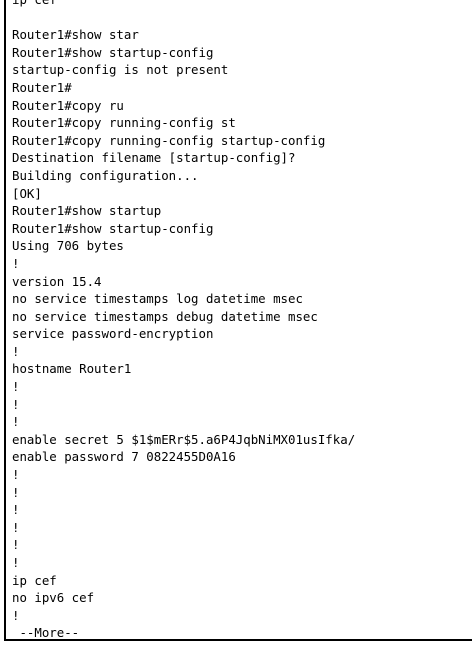 Image resolution: width=472 pixels, height=655 pixels. Describe the element at coordinates (124, 457) in the screenshot. I see `terminal-line: enable password 7 0822455D0A16` at that location.